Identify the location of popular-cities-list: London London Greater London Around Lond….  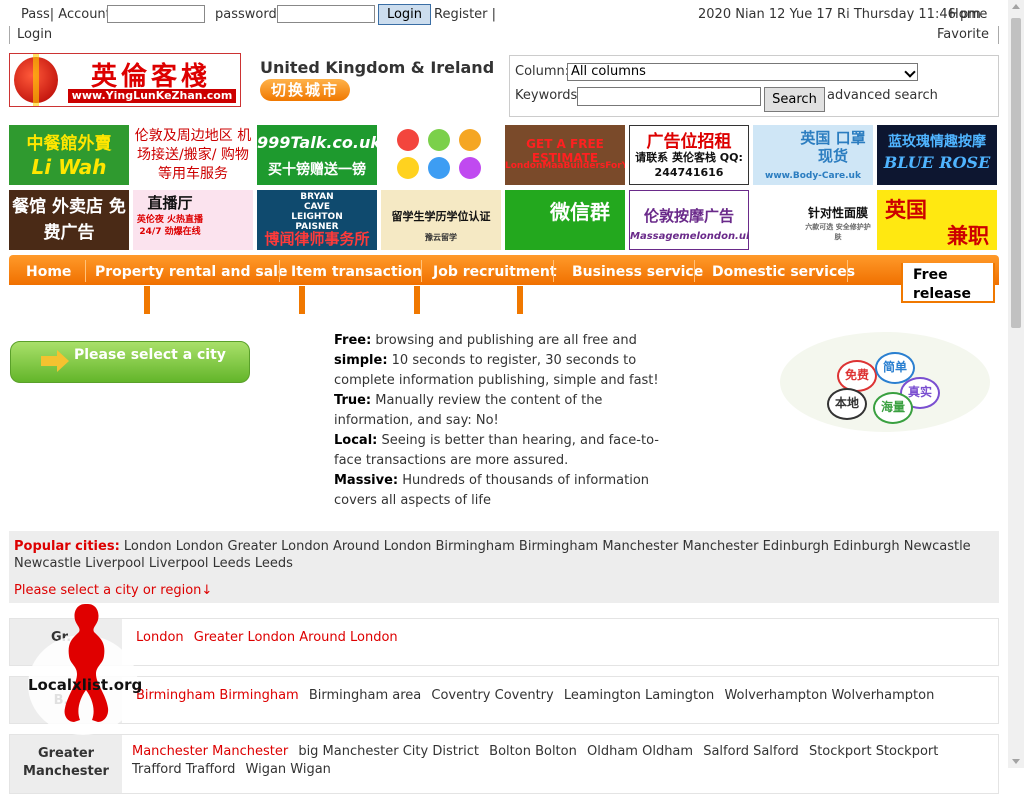
(492, 555).